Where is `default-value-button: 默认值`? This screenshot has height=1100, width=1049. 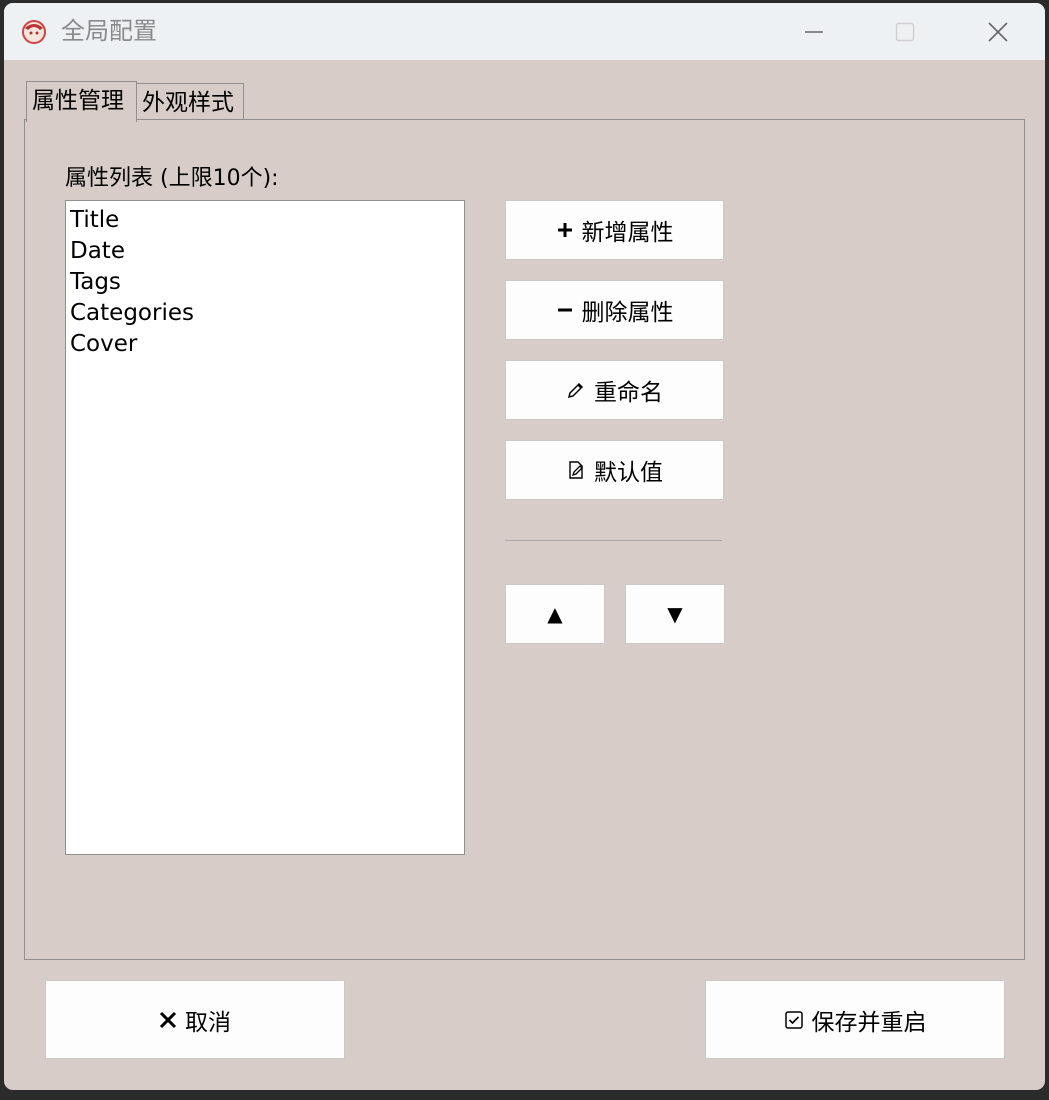 default-value-button: 默认值 is located at coordinates (614, 470).